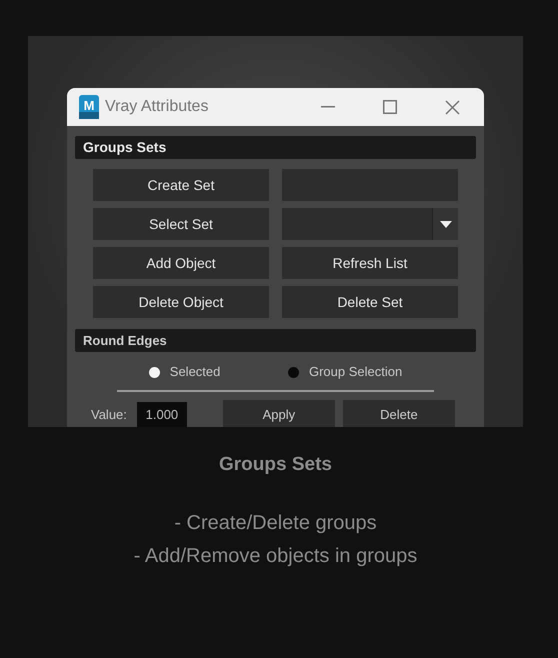 Image resolution: width=558 pixels, height=658 pixels. What do you see at coordinates (181, 302) in the screenshot?
I see `button: Delete Object` at bounding box center [181, 302].